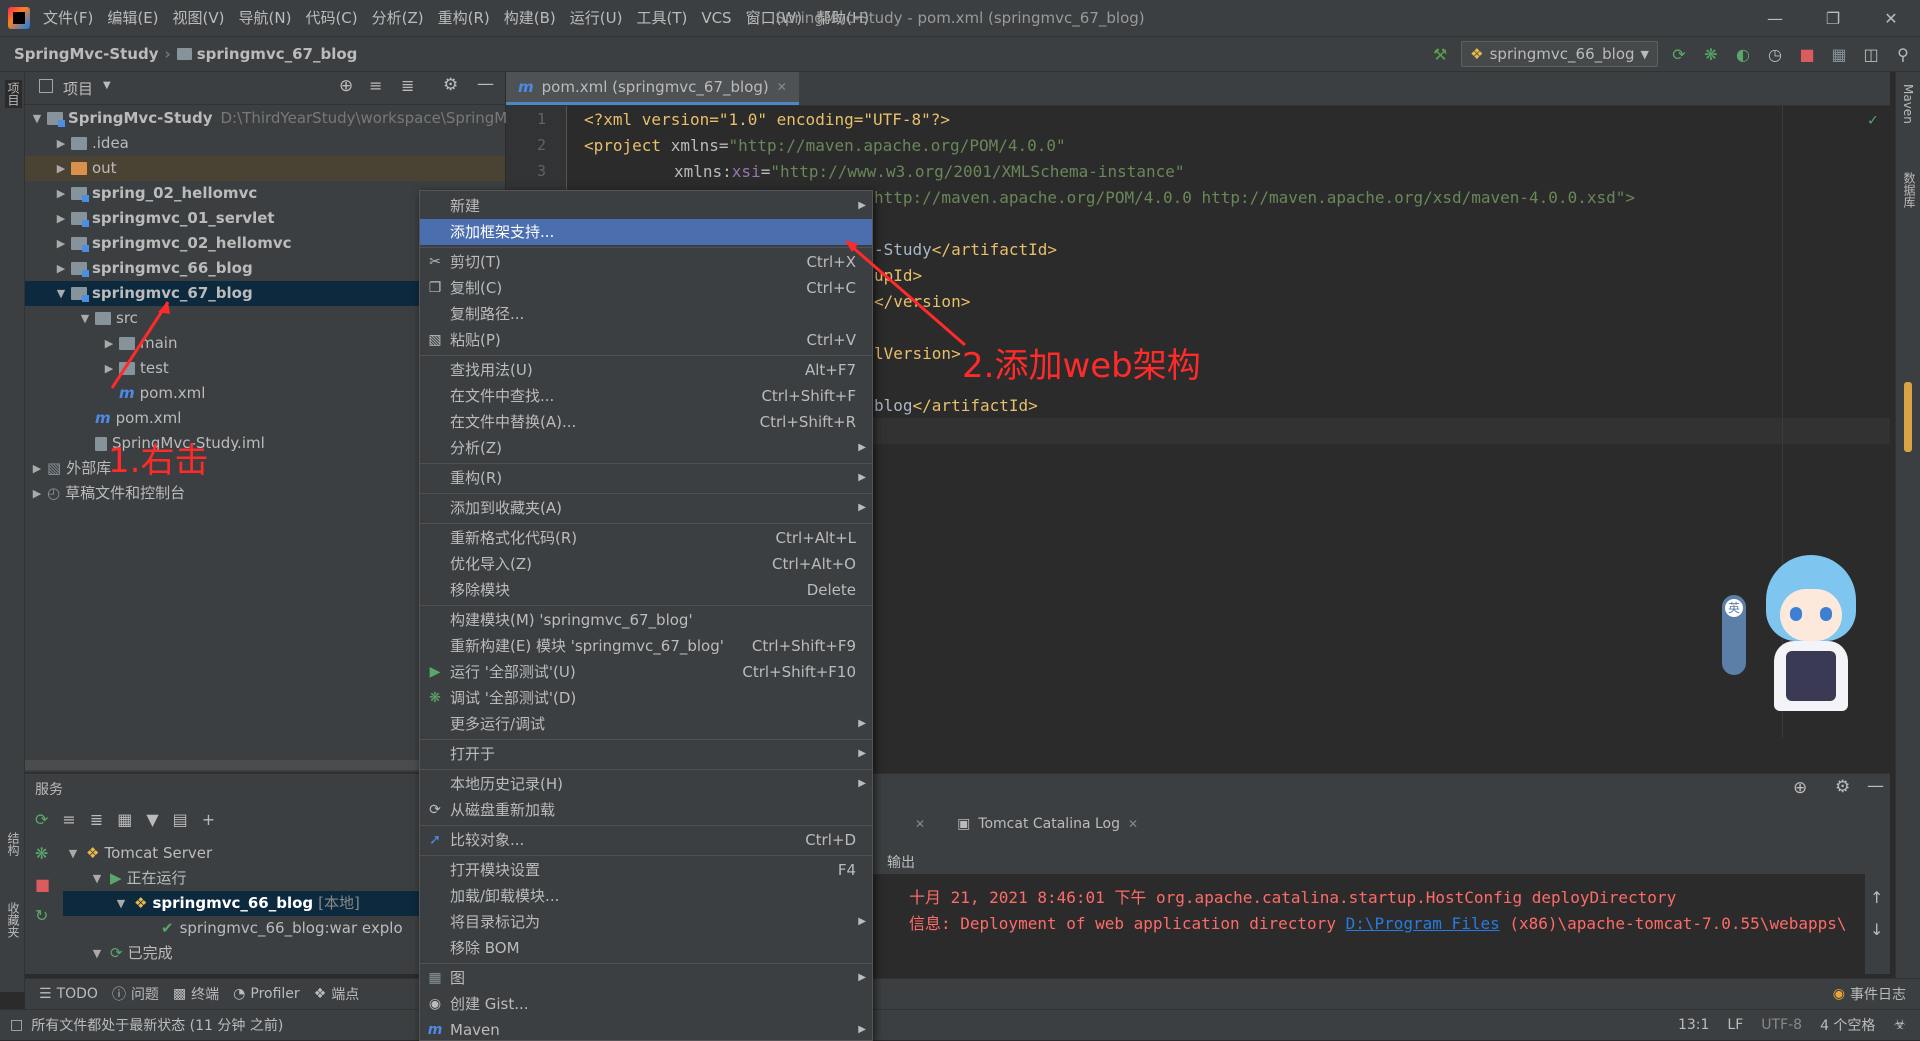  Describe the element at coordinates (1081, 366) in the screenshot. I see `annotation-step-2: 2.添加web架构` at that location.